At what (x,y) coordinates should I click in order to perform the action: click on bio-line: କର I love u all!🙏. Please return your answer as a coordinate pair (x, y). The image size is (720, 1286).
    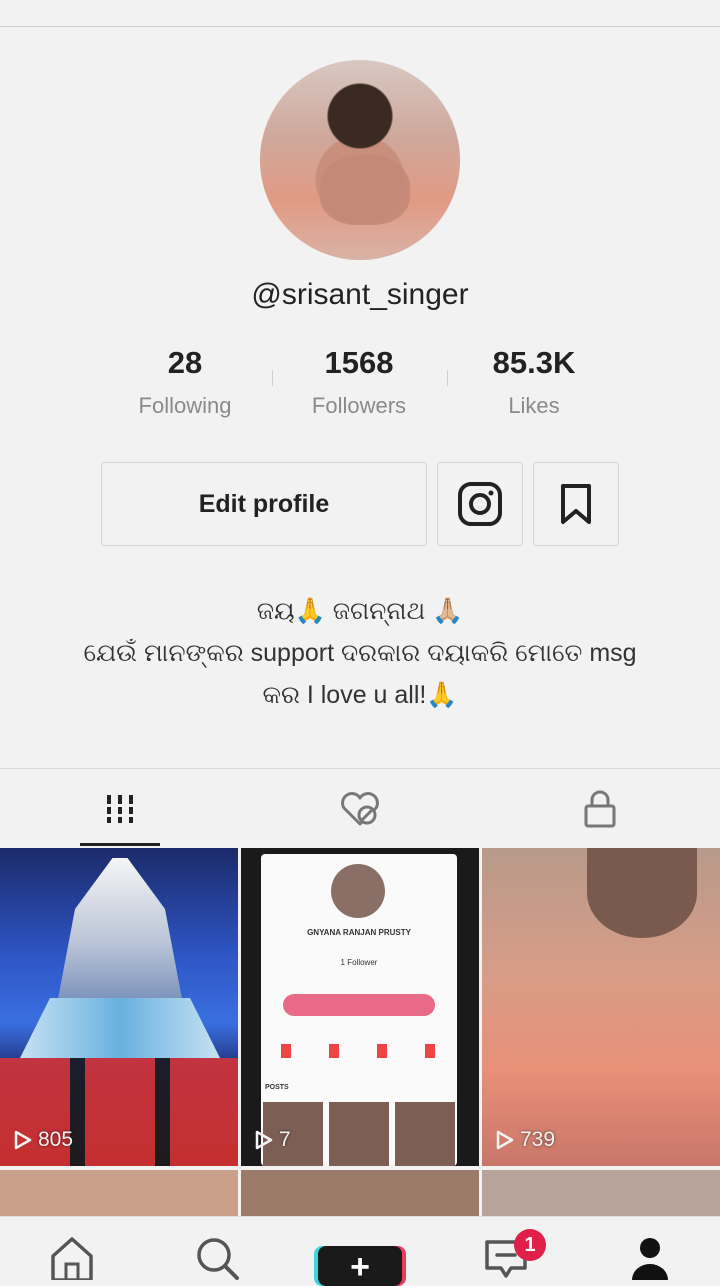
    Looking at the image, I should click on (360, 695).